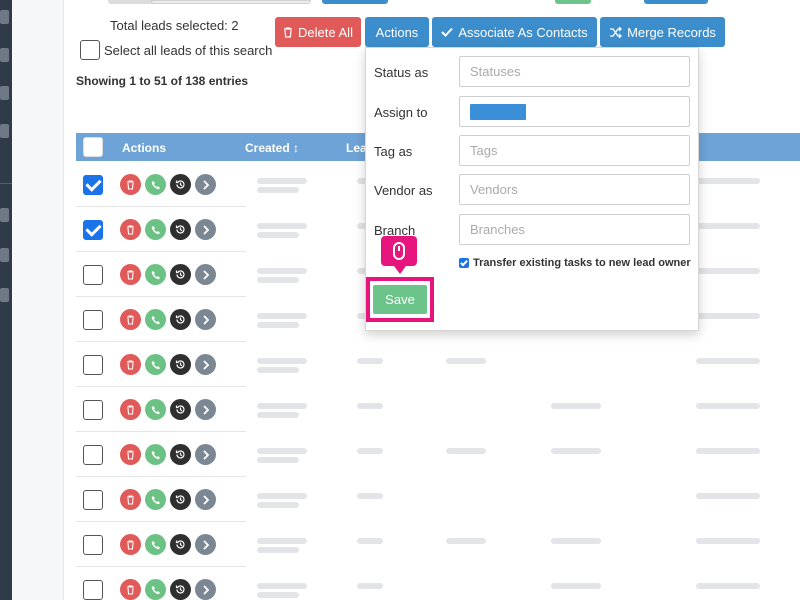  What do you see at coordinates (399, 255) in the screenshot?
I see `cursor-indicator` at bounding box center [399, 255].